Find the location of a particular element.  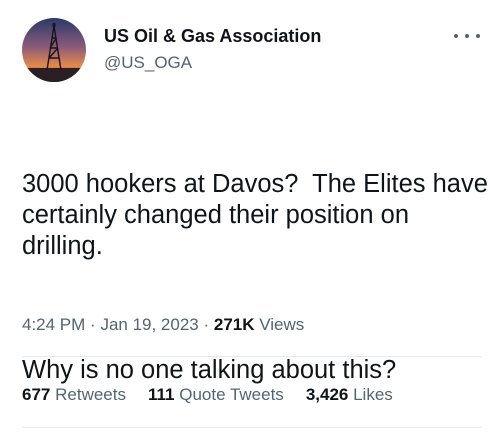

tweet-date: Jan 19, 2023 is located at coordinates (149, 324).